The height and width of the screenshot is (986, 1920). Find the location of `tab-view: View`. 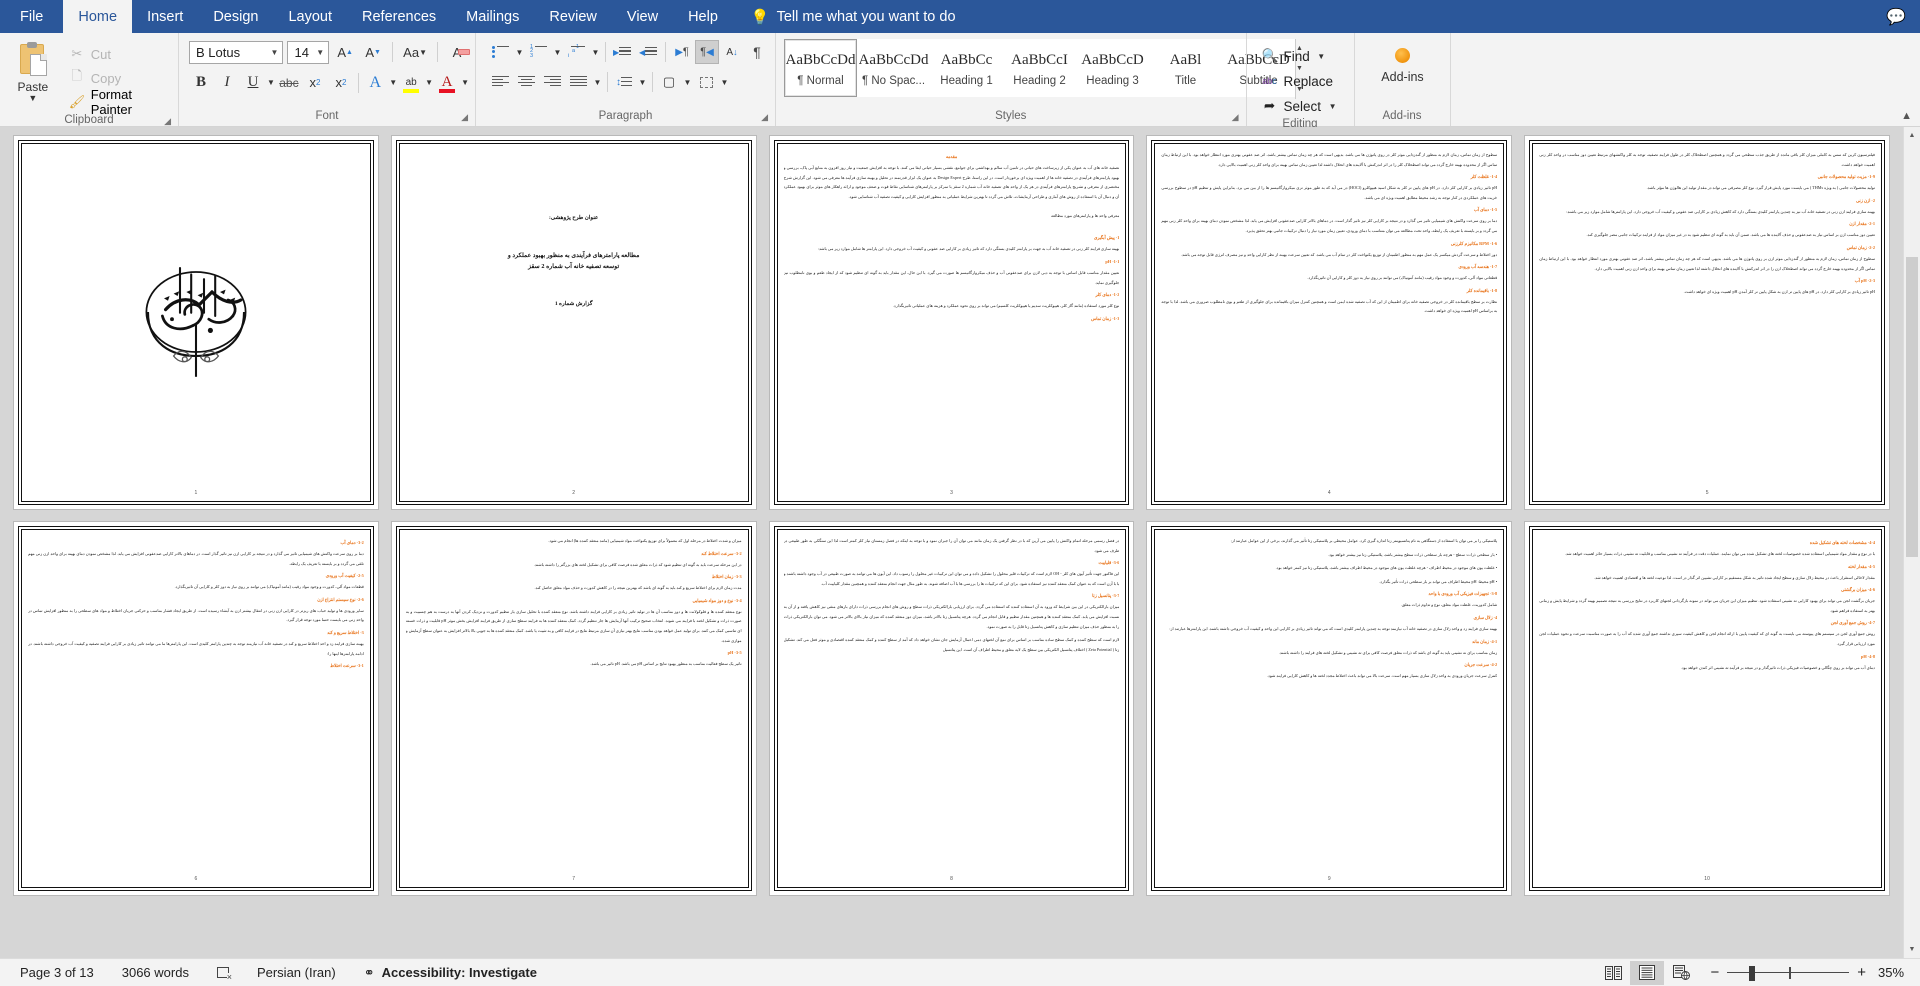

tab-view: View is located at coordinates (642, 16).